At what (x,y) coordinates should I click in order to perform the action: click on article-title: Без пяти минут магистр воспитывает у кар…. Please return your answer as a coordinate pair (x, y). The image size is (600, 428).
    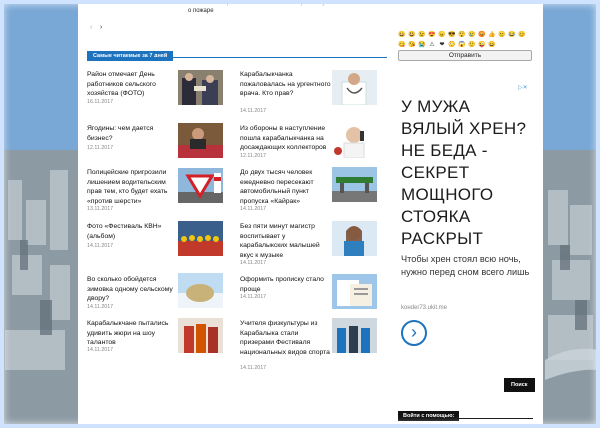
    Looking at the image, I should click on (286, 241).